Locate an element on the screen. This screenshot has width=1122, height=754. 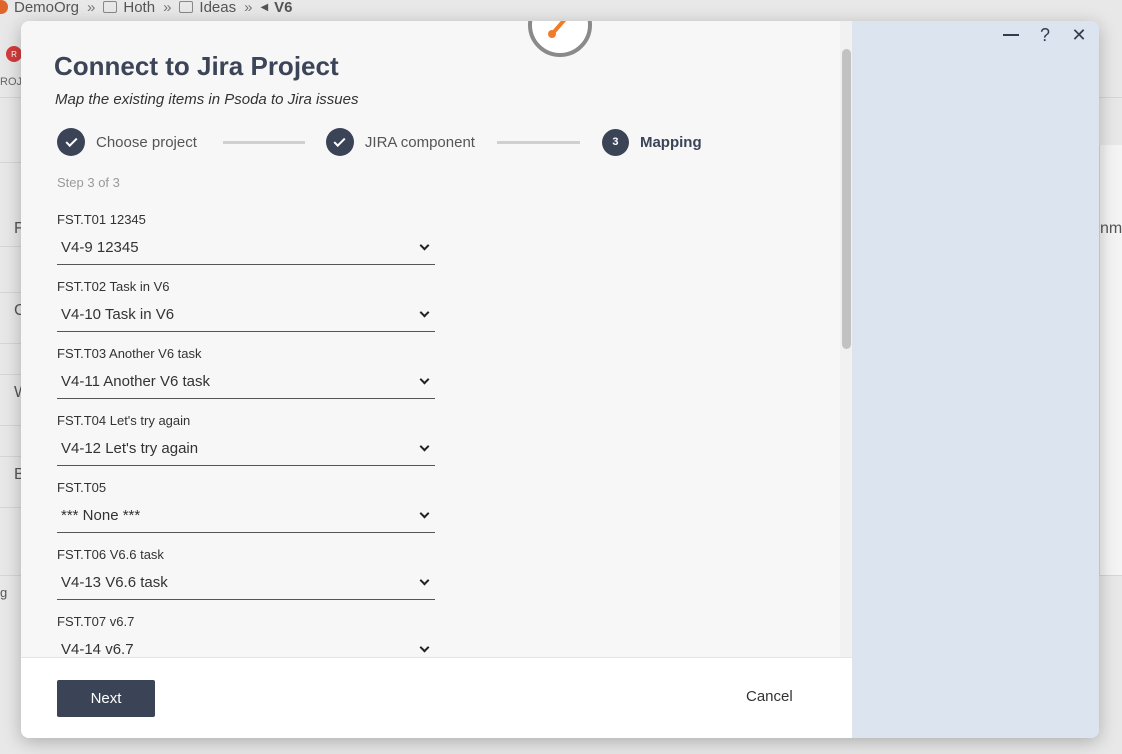
breadcrumb-ideas: Ideas is located at coordinates (207, 8).